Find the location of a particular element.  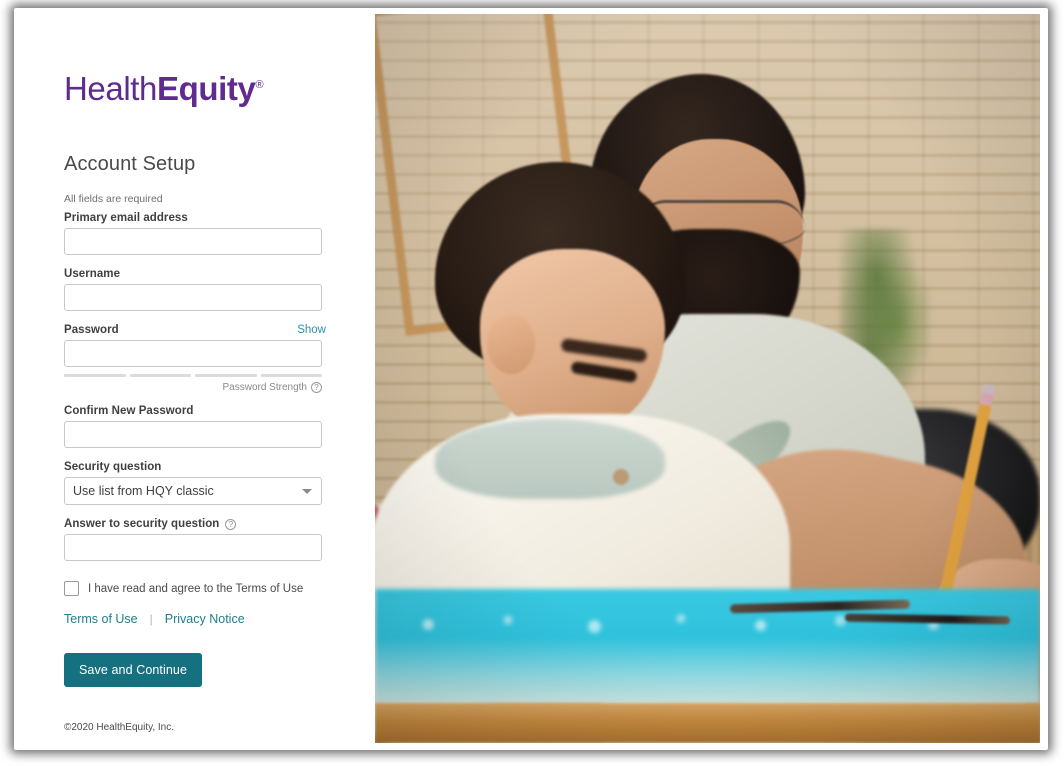

save-and-continue-button: Save and Continue is located at coordinates (133, 670).